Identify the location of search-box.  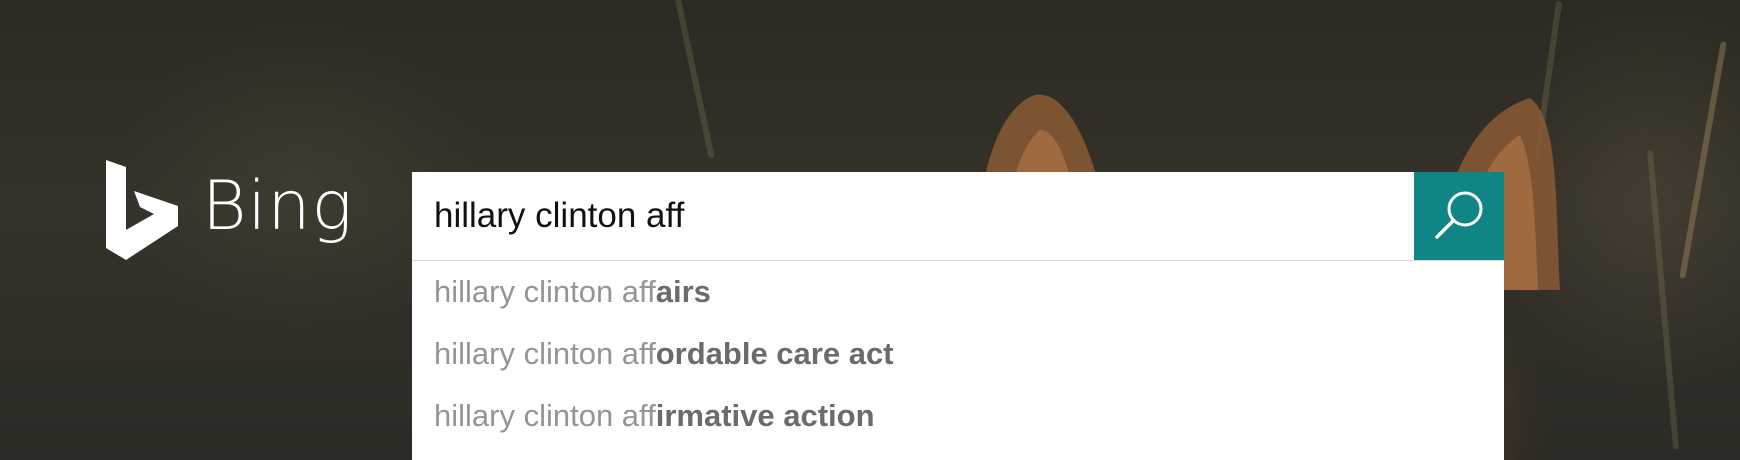
(958, 216).